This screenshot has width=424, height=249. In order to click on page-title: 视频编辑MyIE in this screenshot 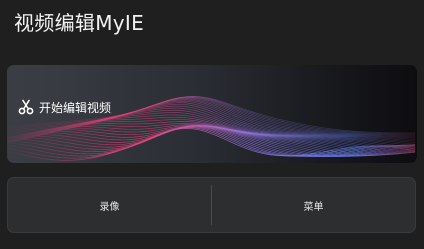, I will do `click(79, 23)`.